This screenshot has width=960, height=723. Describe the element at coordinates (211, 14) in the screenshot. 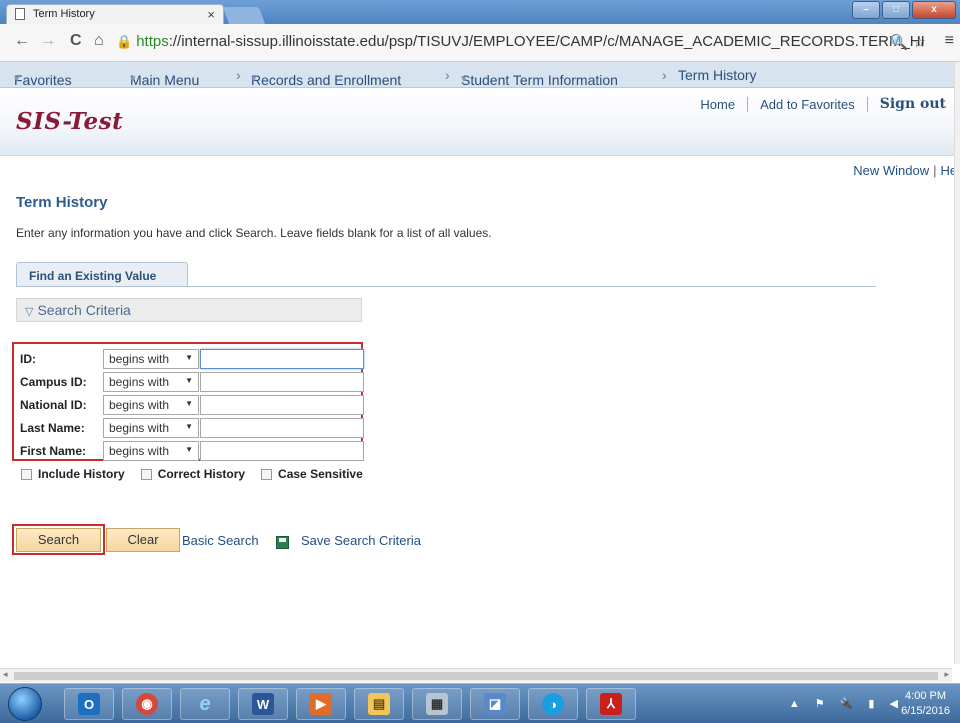

I see `tab-close-icon: ×` at that location.